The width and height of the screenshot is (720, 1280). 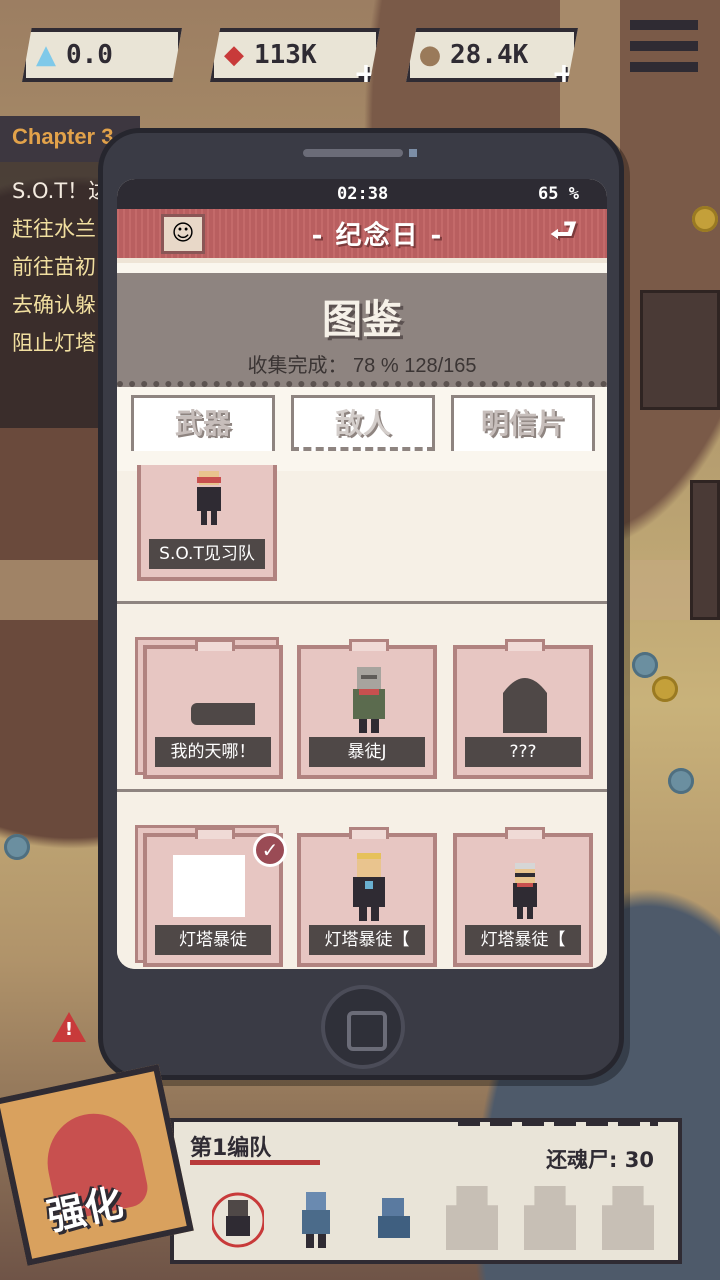 I want to click on crystal-resource: ▲ 0.0, so click(x=102, y=55).